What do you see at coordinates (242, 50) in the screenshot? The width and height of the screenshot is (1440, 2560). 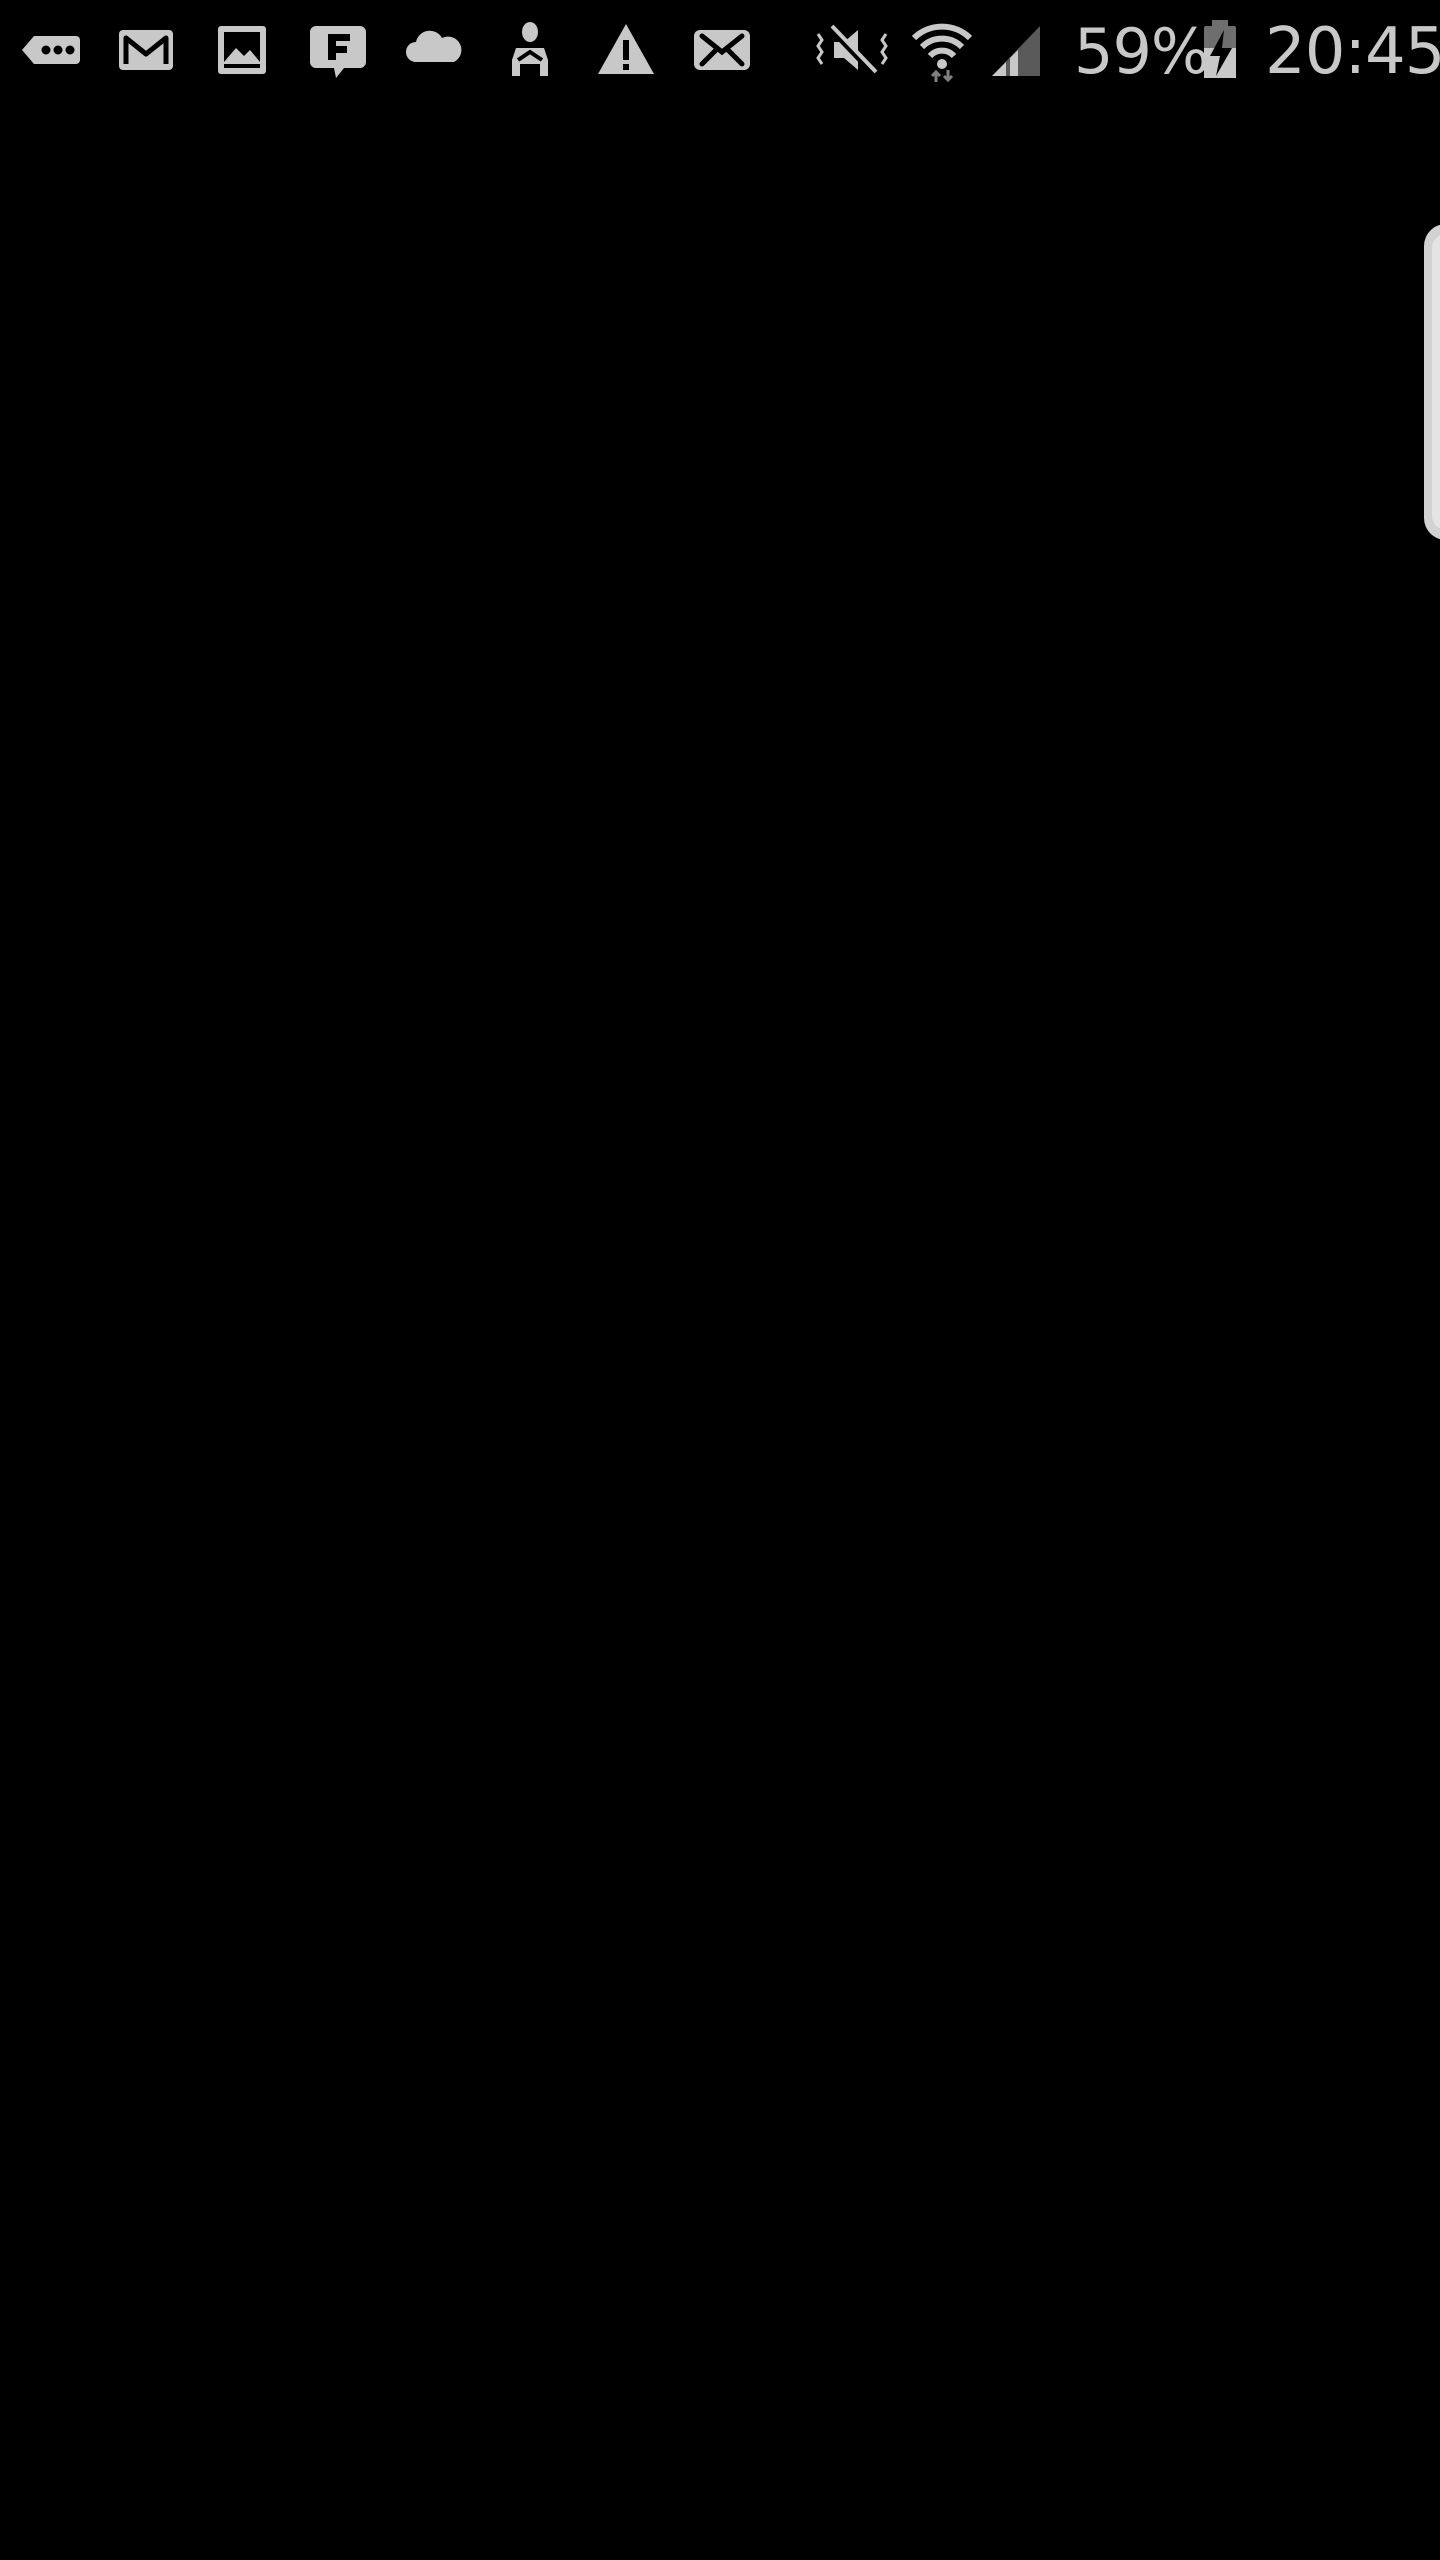 I see `gallery-icon` at bounding box center [242, 50].